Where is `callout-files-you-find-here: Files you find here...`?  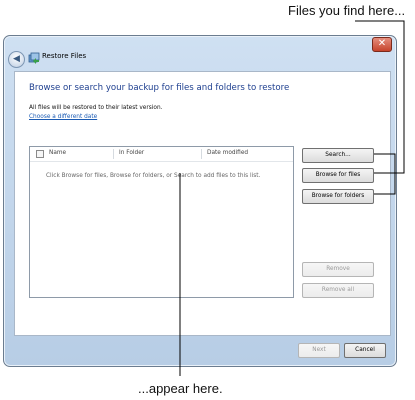
callout-files-you-find-here: Files you find here... is located at coordinates (347, 10).